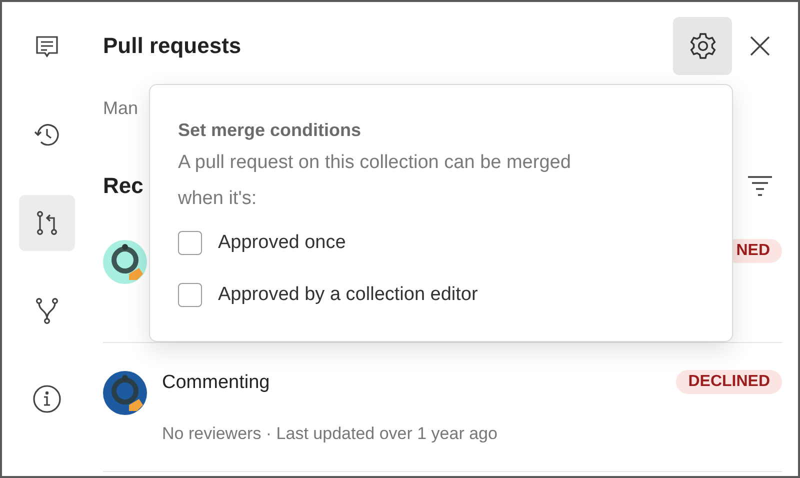 The image size is (800, 478). Describe the element at coordinates (760, 46) in the screenshot. I see `close-icon` at that location.